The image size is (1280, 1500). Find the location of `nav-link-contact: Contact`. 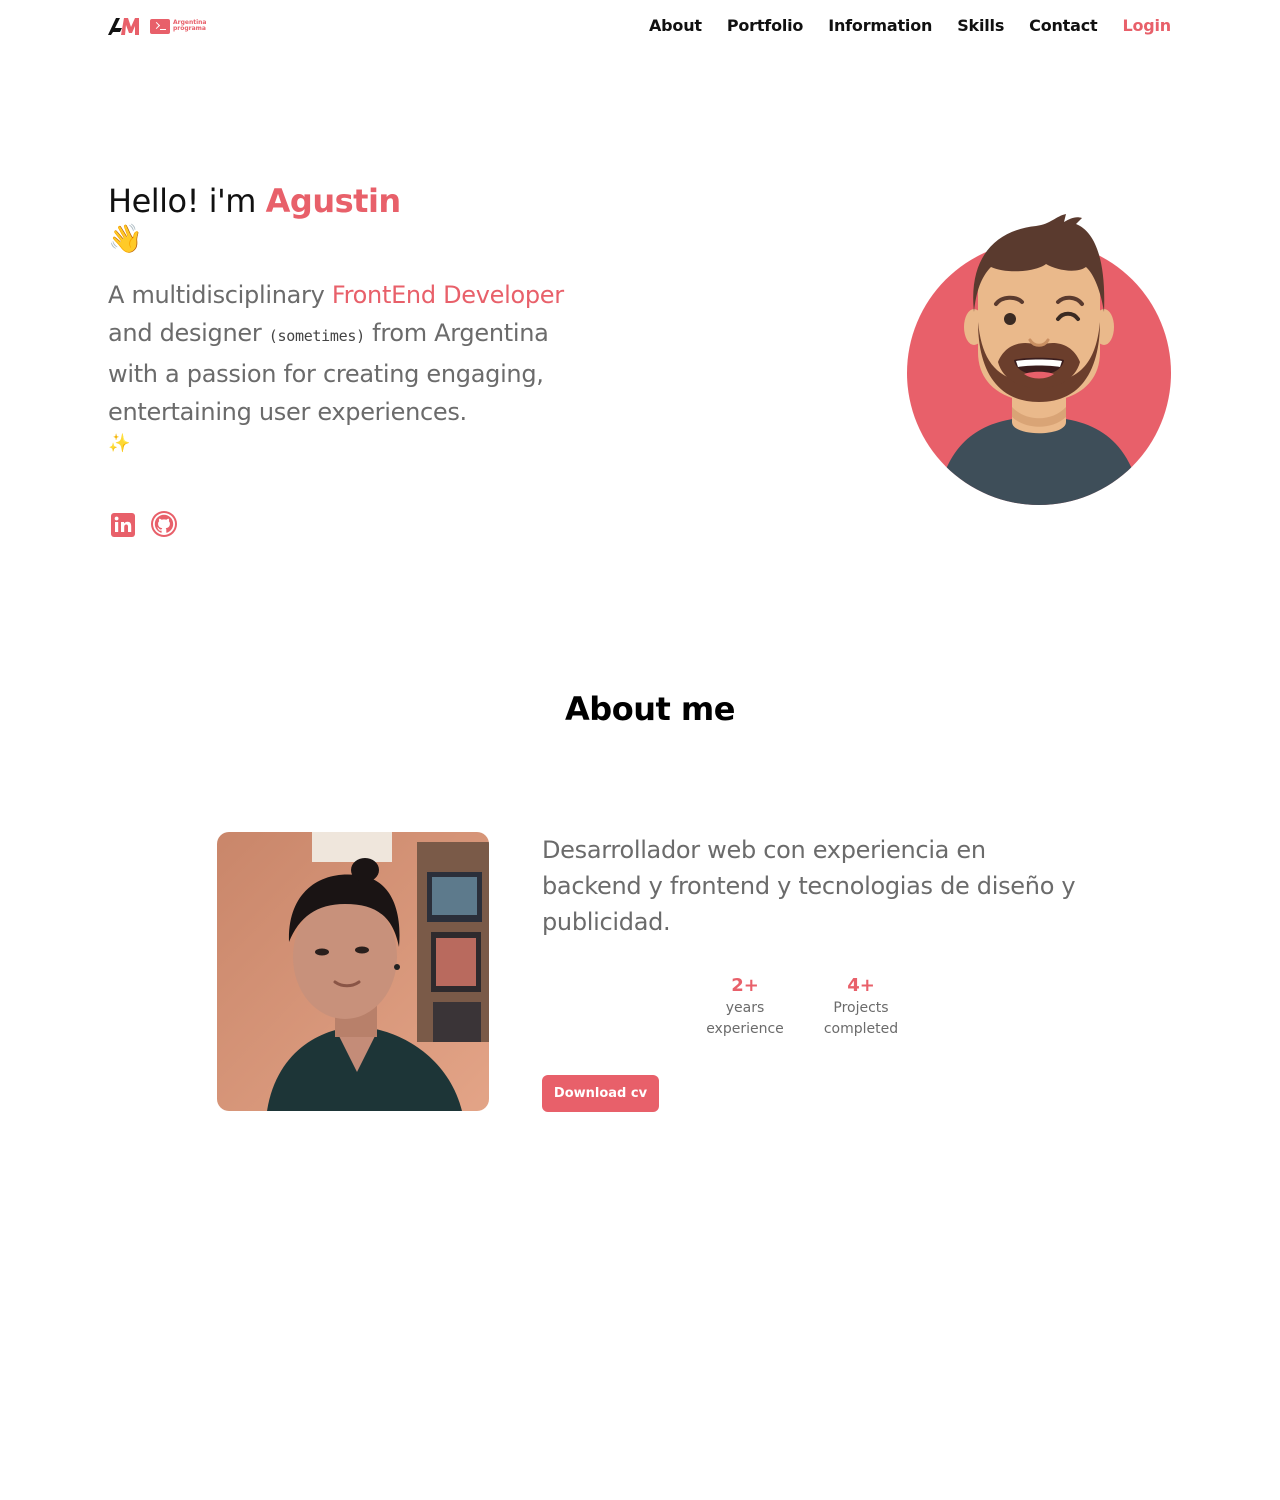

nav-link-contact: Contact is located at coordinates (1063, 25).